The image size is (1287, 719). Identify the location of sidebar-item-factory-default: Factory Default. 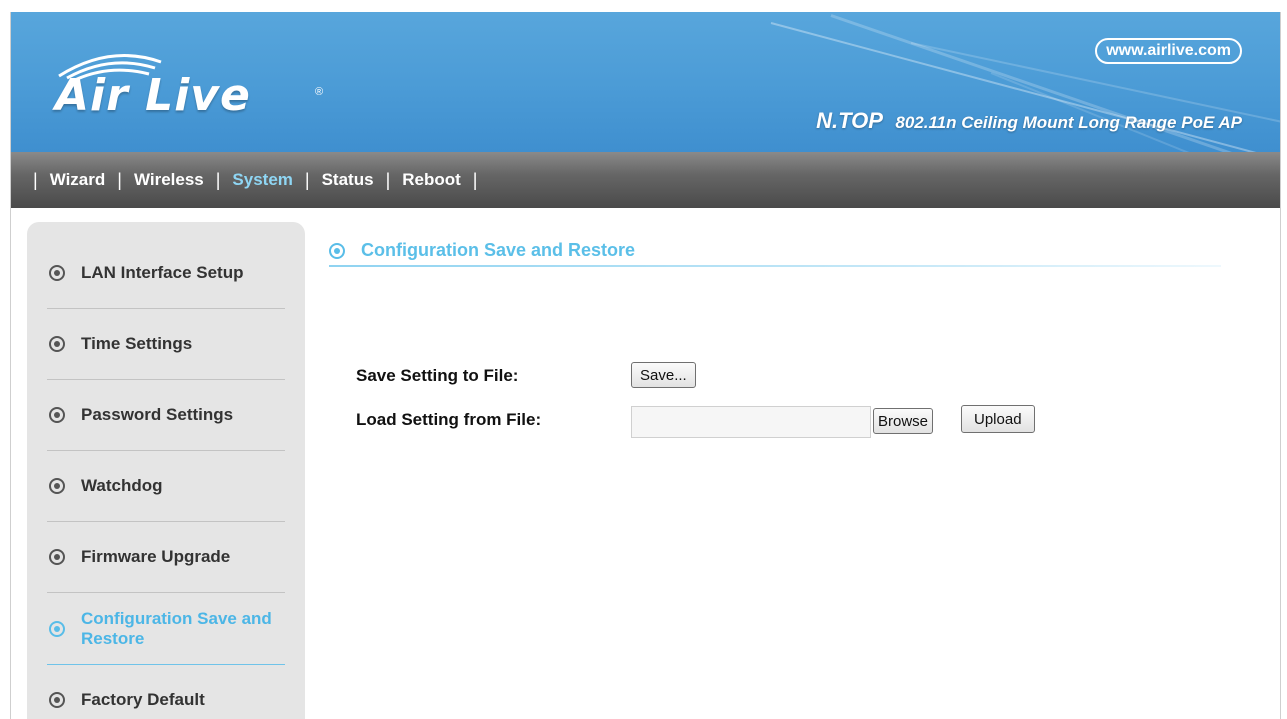
(166, 692).